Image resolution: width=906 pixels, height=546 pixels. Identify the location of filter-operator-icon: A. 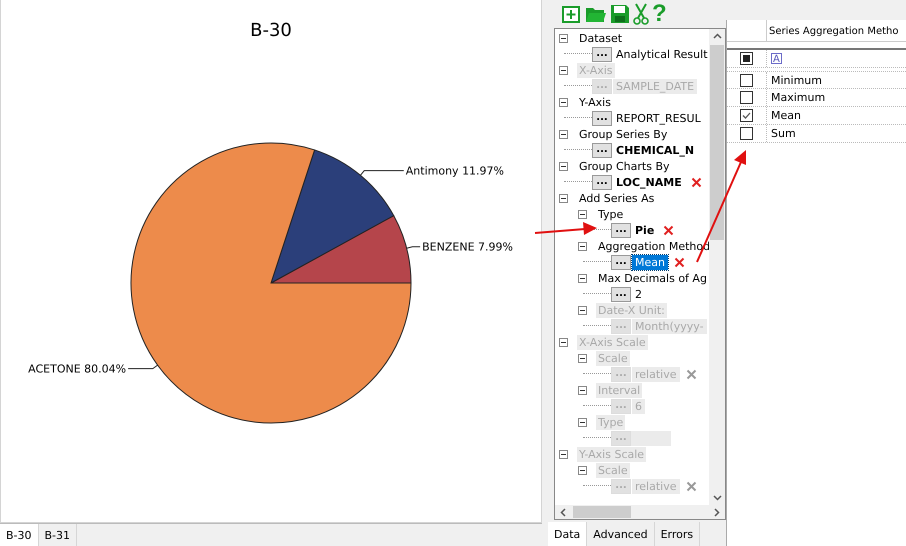
(776, 58).